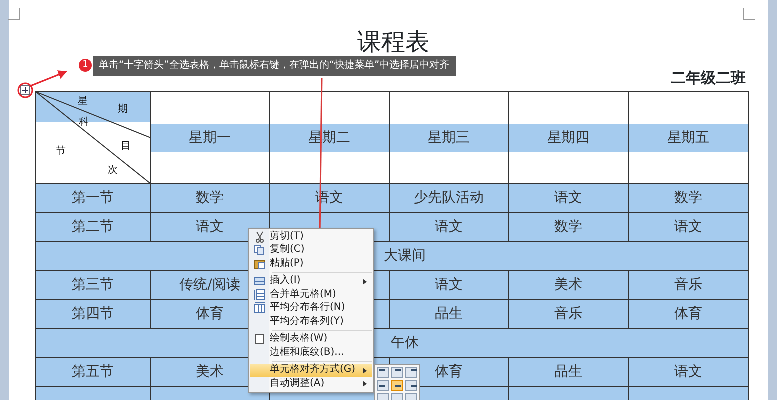  I want to click on scissors-icon, so click(260, 236).